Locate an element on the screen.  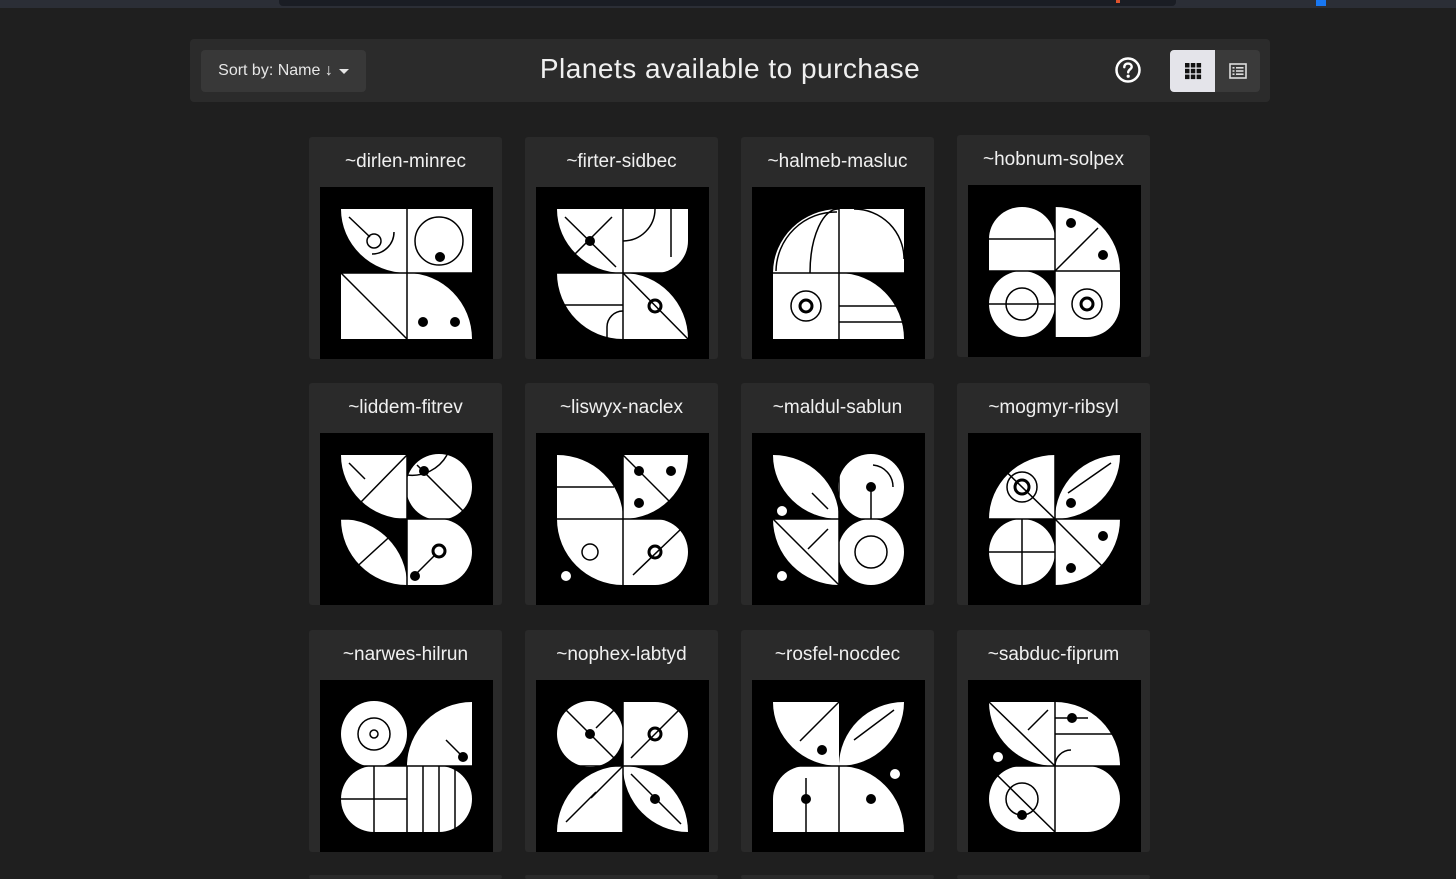
planet-name: ~dirlen-minrec is located at coordinates (405, 161).